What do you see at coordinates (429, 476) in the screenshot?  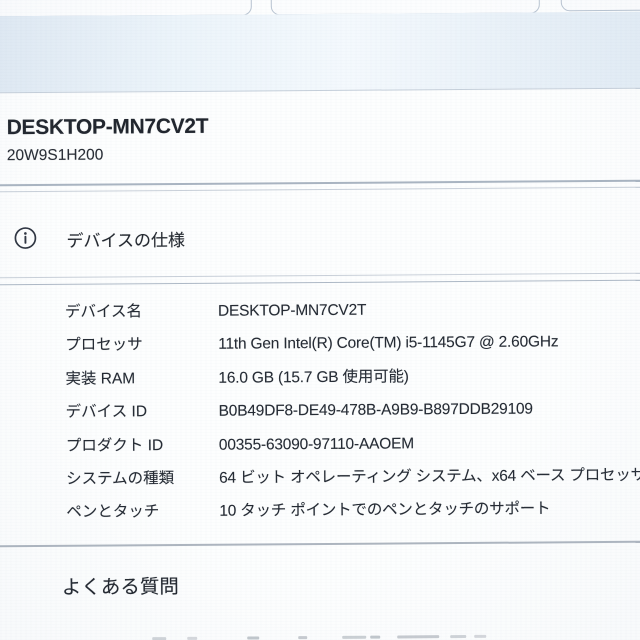 I see `spec-value: 64 ビット オペレーティング システム、x64 ベース プロセッサ` at bounding box center [429, 476].